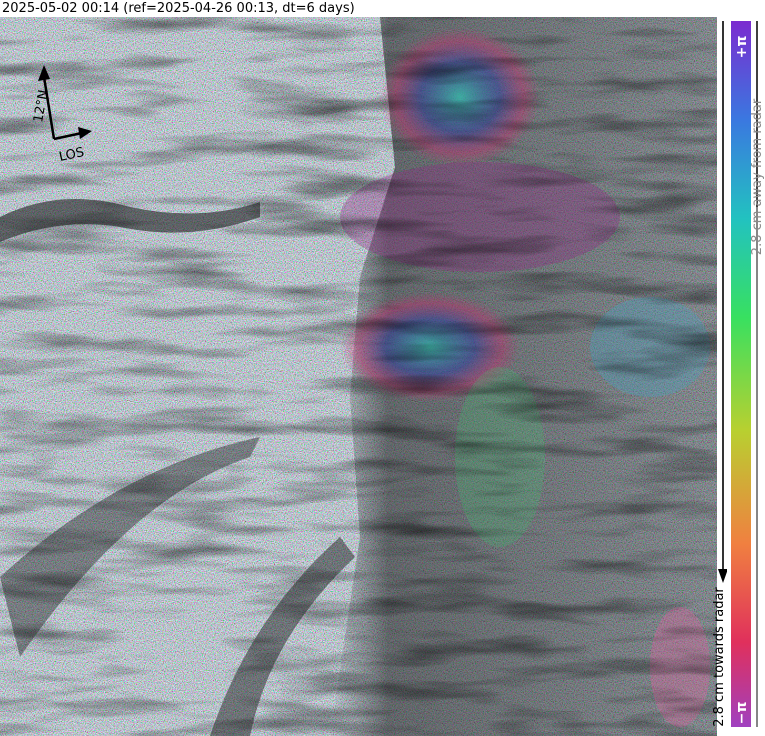  Describe the element at coordinates (741, 374) in the screenshot. I see `colorbar-gradient` at that location.